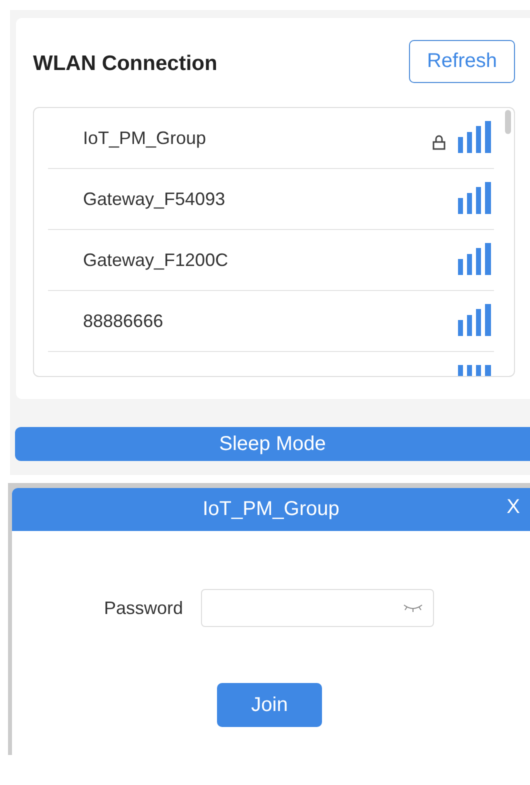 This screenshot has width=530, height=785. What do you see at coordinates (317, 608) in the screenshot?
I see `password-field` at bounding box center [317, 608].